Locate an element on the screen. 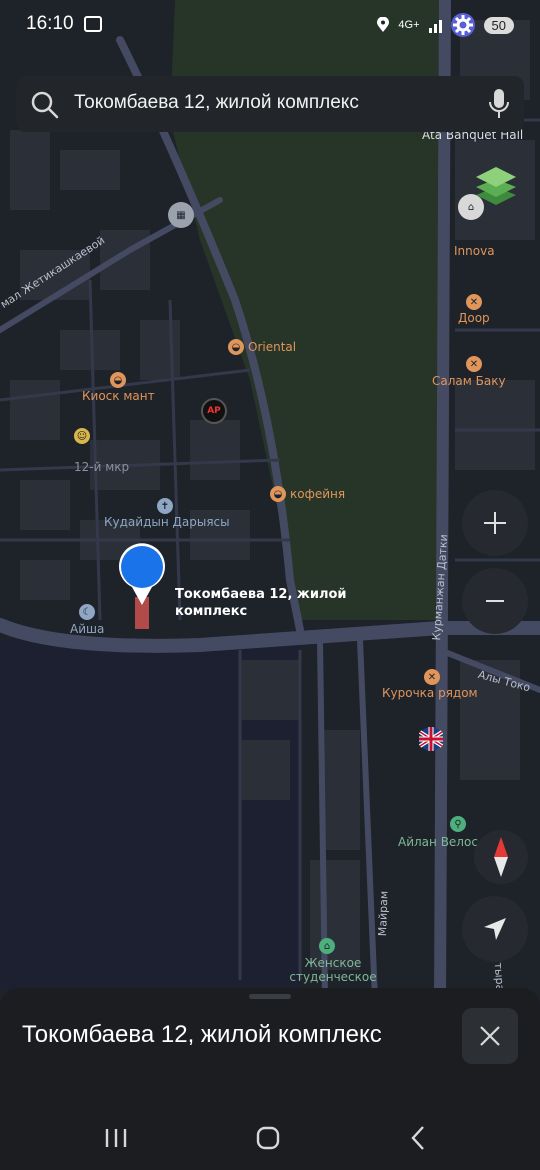 This screenshot has height=1170, width=540. poi-label-kiosk-mant: Киоск мант is located at coordinates (118, 396).